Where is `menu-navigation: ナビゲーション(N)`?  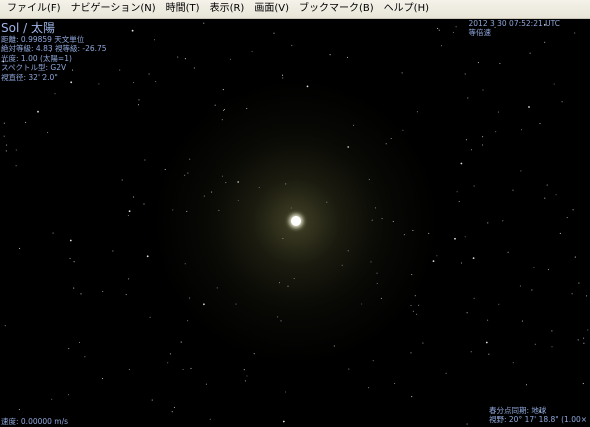 menu-navigation: ナビゲーション(N) is located at coordinates (113, 9).